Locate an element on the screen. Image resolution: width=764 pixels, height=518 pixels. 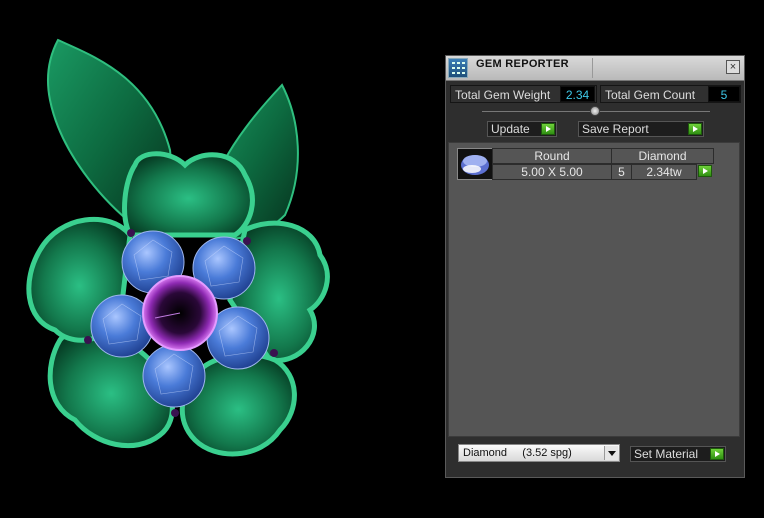
gem-shape-cell: Round is located at coordinates (552, 156).